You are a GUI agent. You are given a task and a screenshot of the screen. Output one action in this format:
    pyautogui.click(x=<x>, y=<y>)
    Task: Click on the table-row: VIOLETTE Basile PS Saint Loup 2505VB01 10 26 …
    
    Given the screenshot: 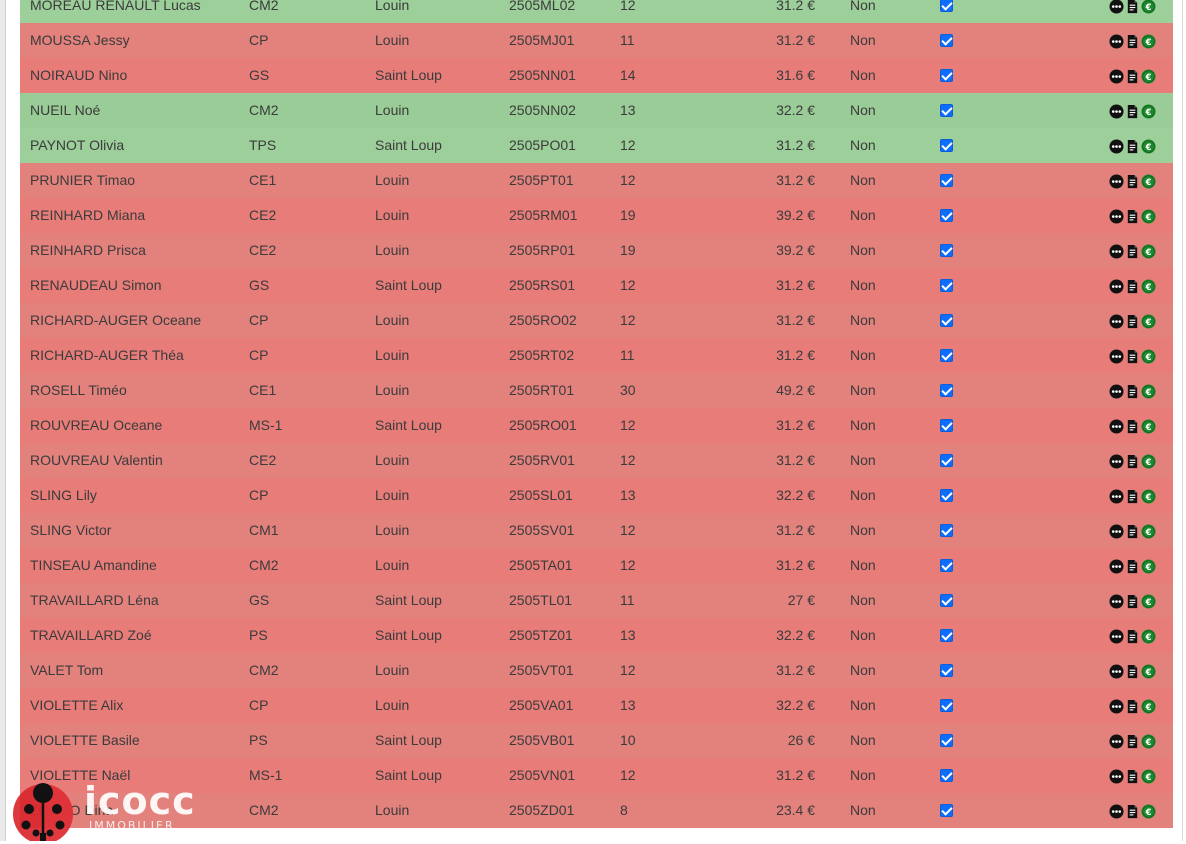 What is the action you would take?
    pyautogui.click(x=596, y=740)
    